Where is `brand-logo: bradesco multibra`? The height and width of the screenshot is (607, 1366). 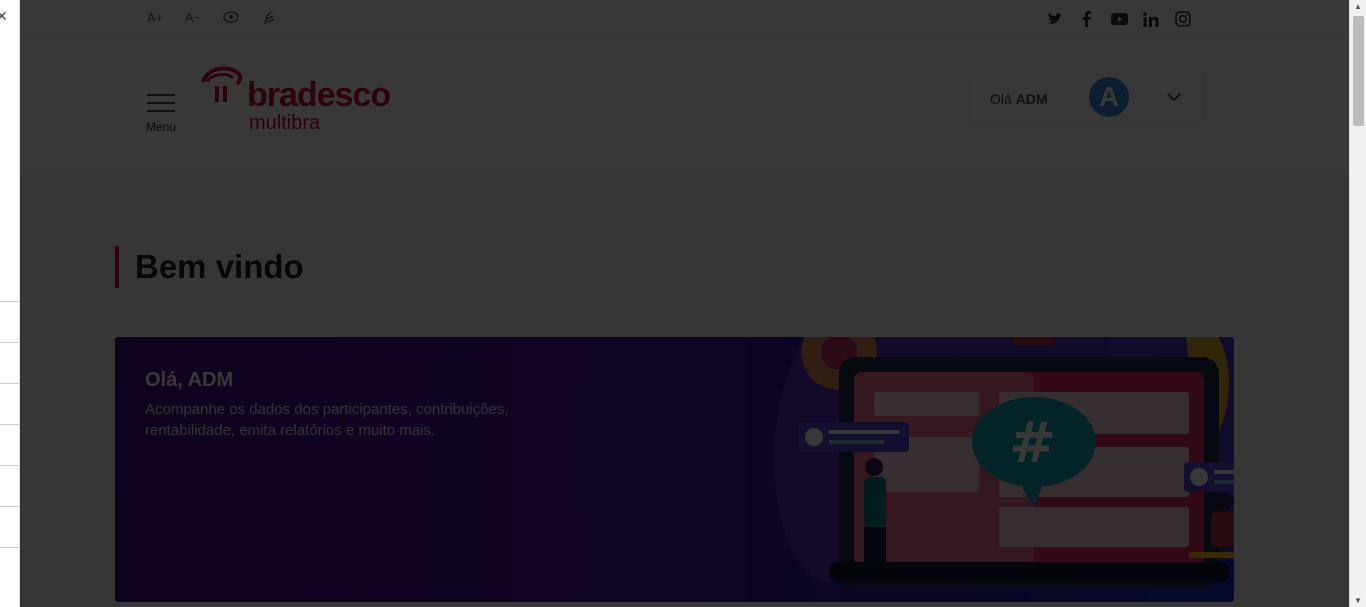
brand-logo: bradesco multibra is located at coordinates (297, 97).